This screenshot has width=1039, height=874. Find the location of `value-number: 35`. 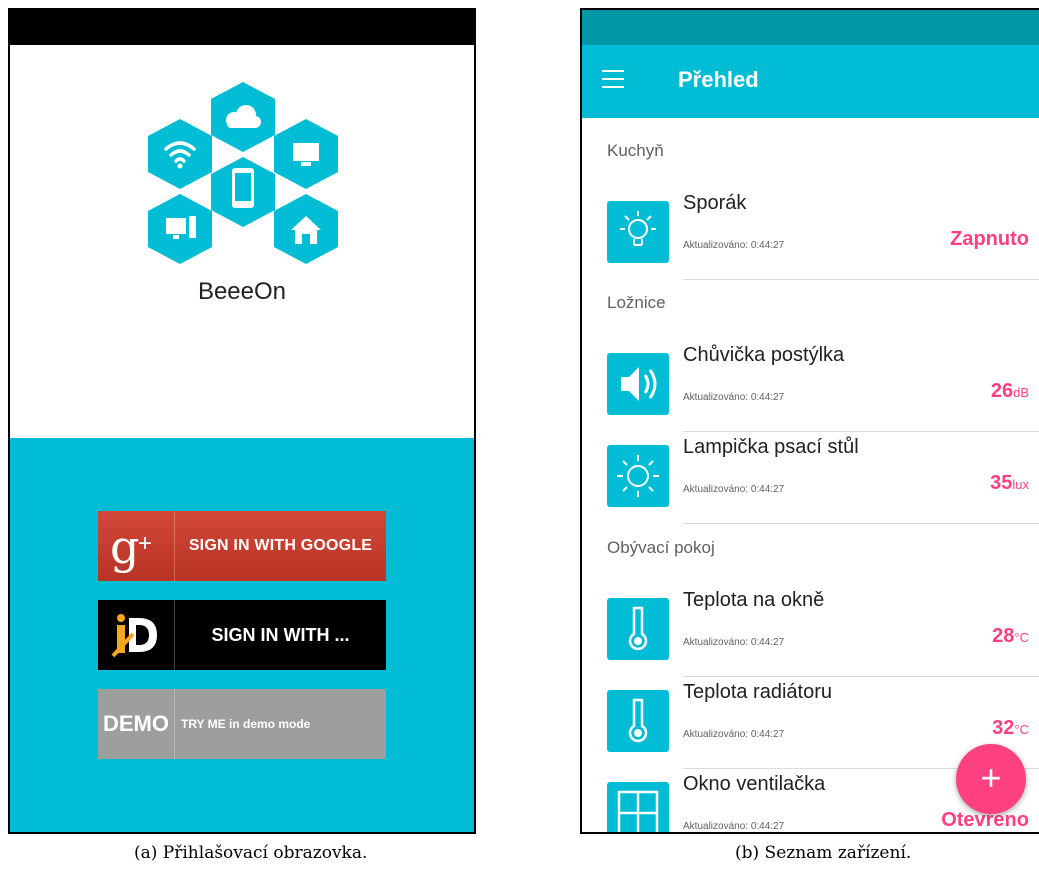

value-number: 35 is located at coordinates (1001, 483).